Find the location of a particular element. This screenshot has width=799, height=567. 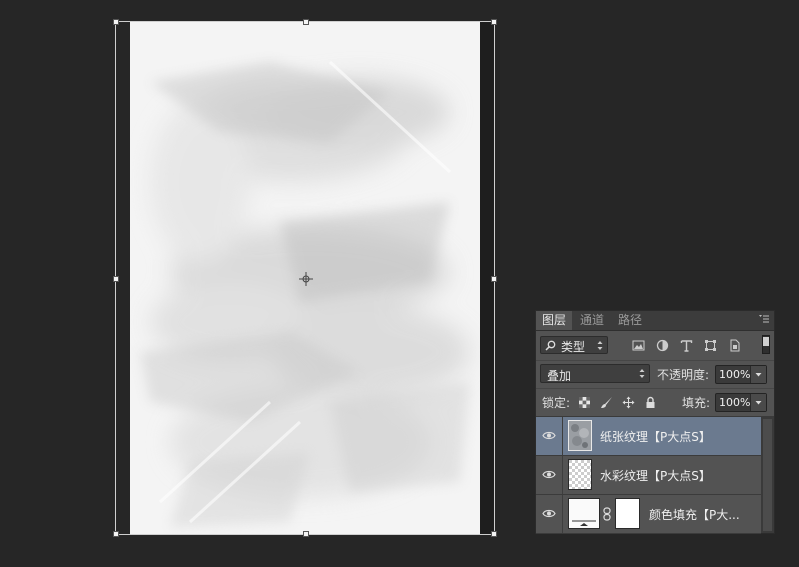

lock-fill-row: 锁定: 填充: 100% is located at coordinates (655, 403).